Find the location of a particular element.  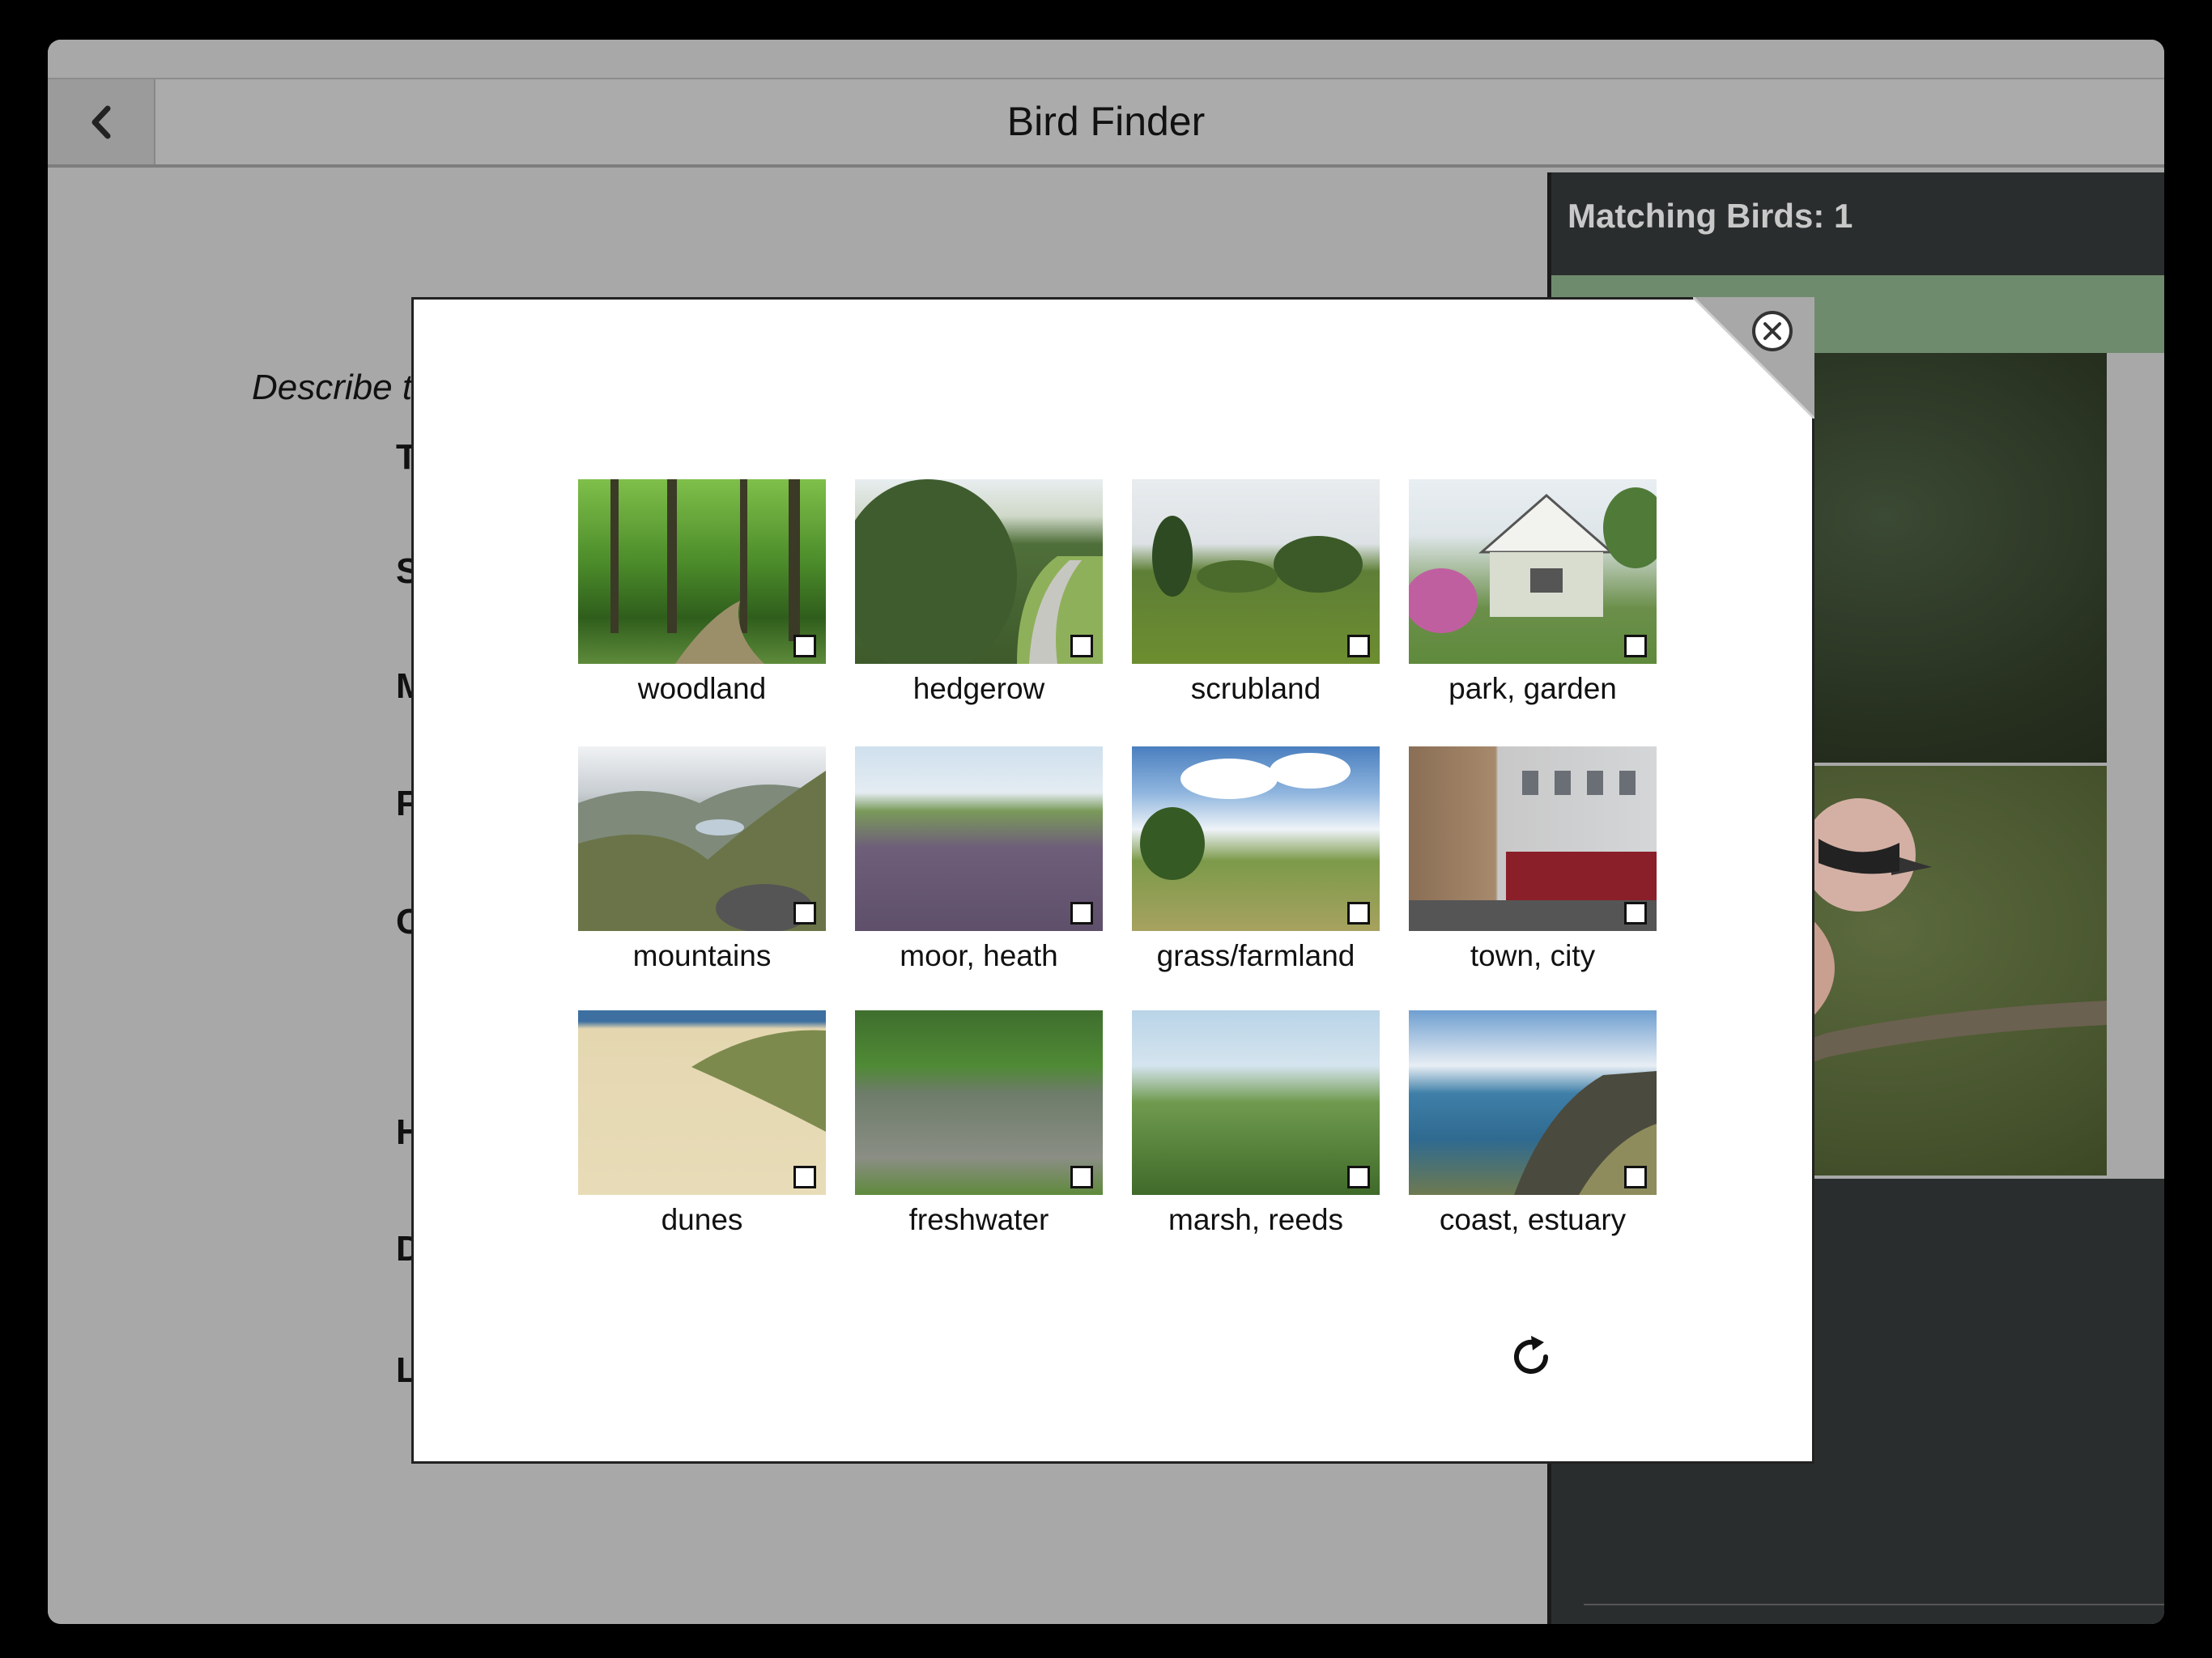

habitat-label: town, city is located at coordinates (1533, 955).